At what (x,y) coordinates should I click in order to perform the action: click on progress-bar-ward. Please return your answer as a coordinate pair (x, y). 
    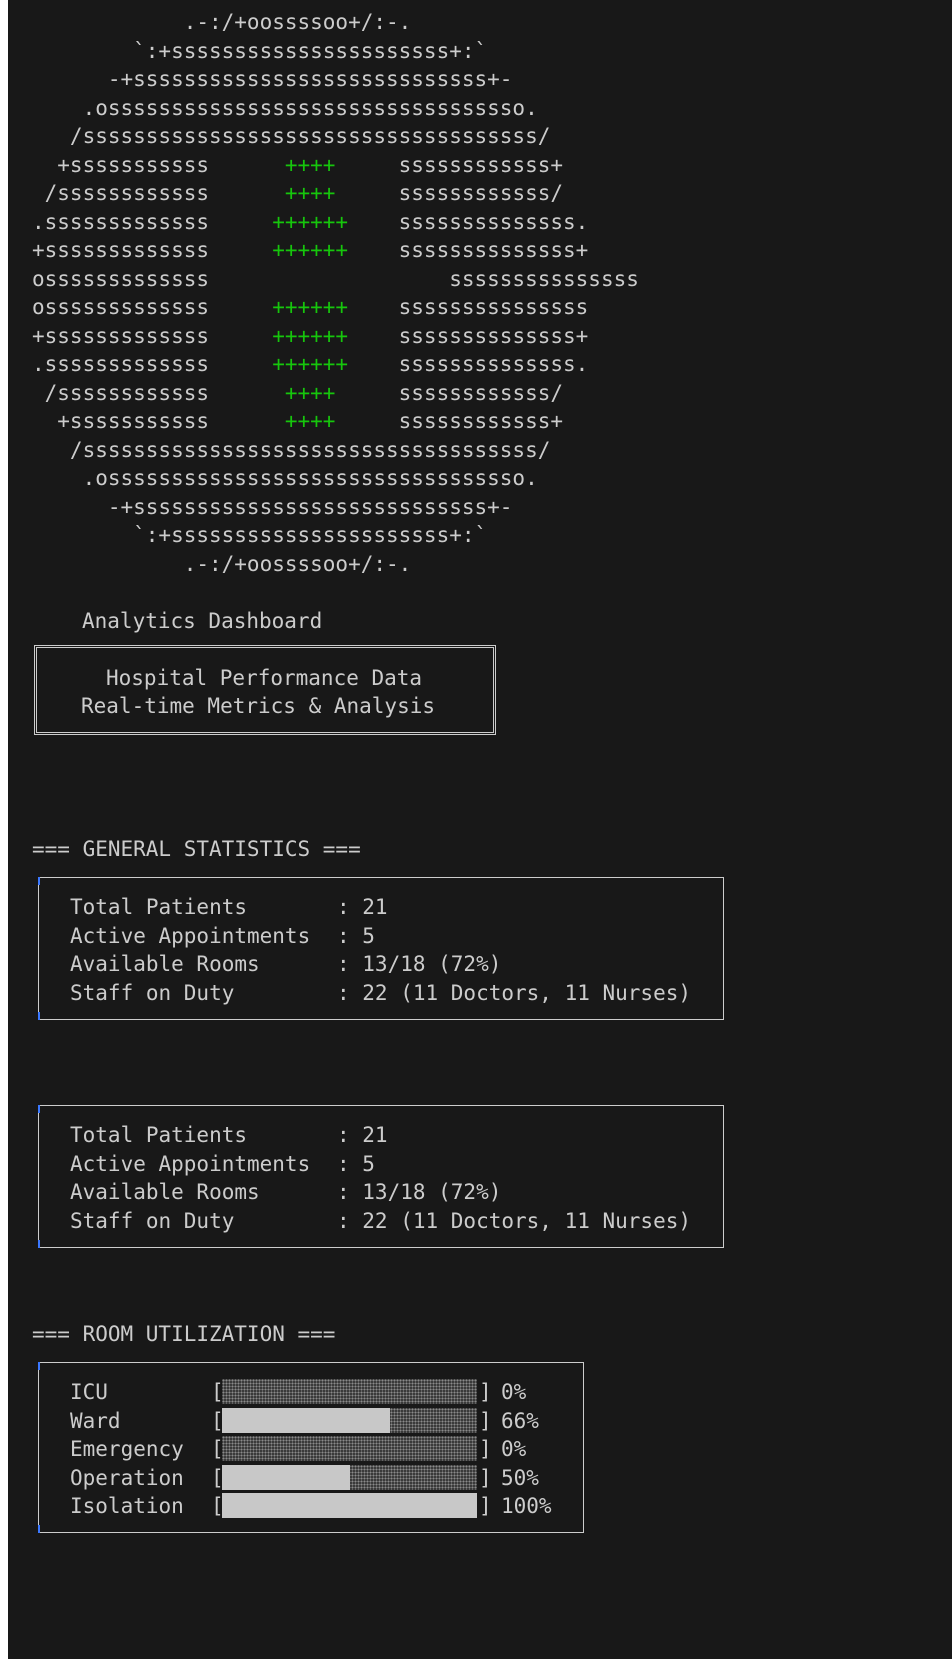
    Looking at the image, I should click on (349, 1420).